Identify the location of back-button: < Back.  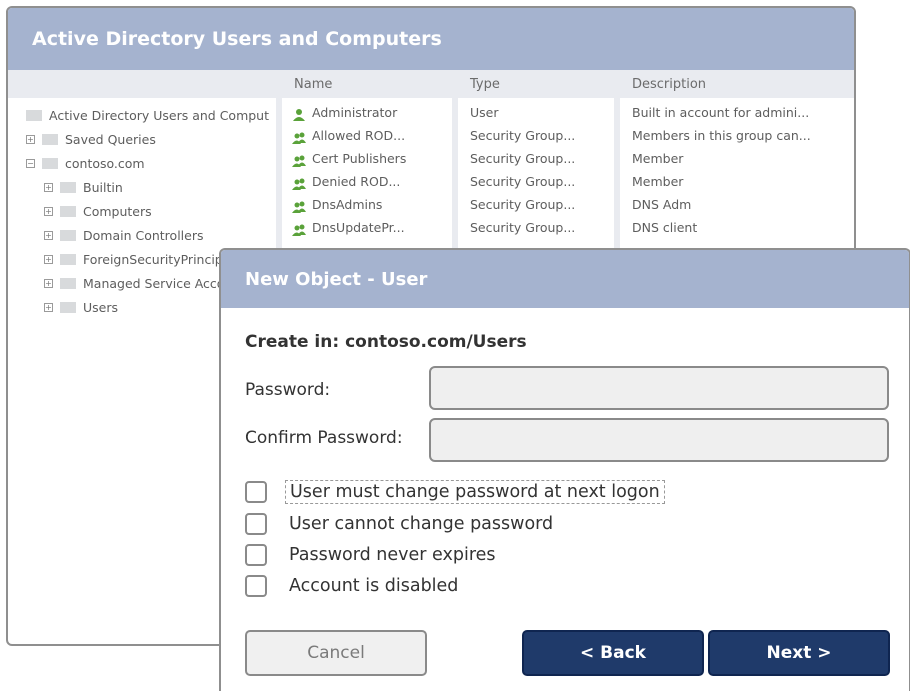
(613, 653).